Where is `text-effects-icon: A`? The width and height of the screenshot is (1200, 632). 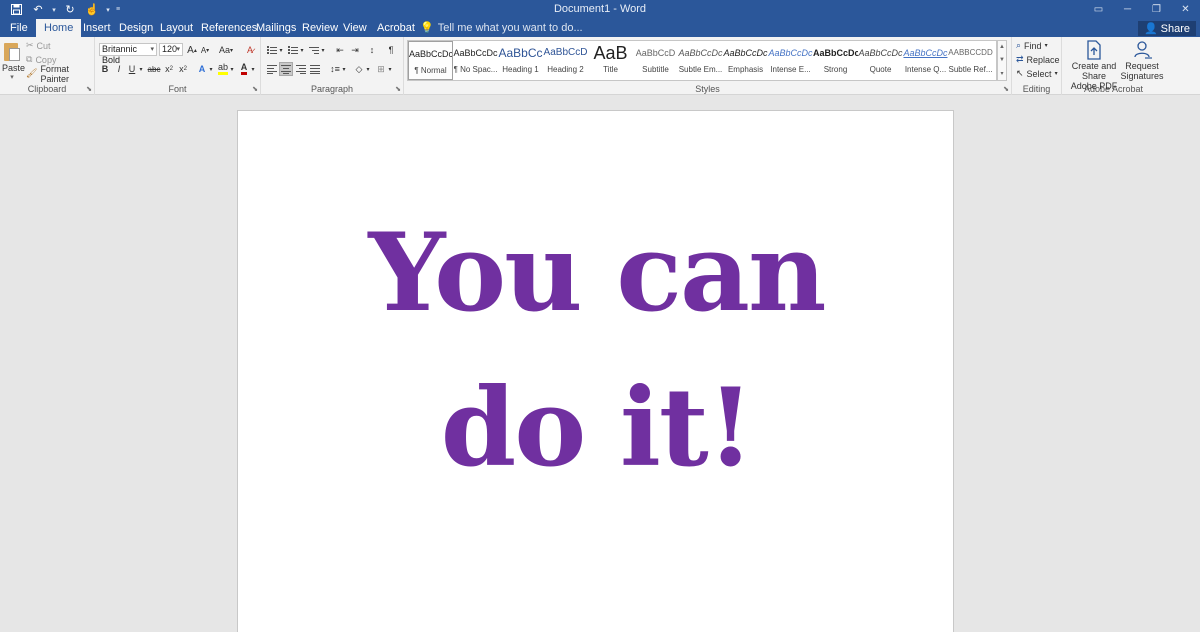 text-effects-icon: A is located at coordinates (202, 69).